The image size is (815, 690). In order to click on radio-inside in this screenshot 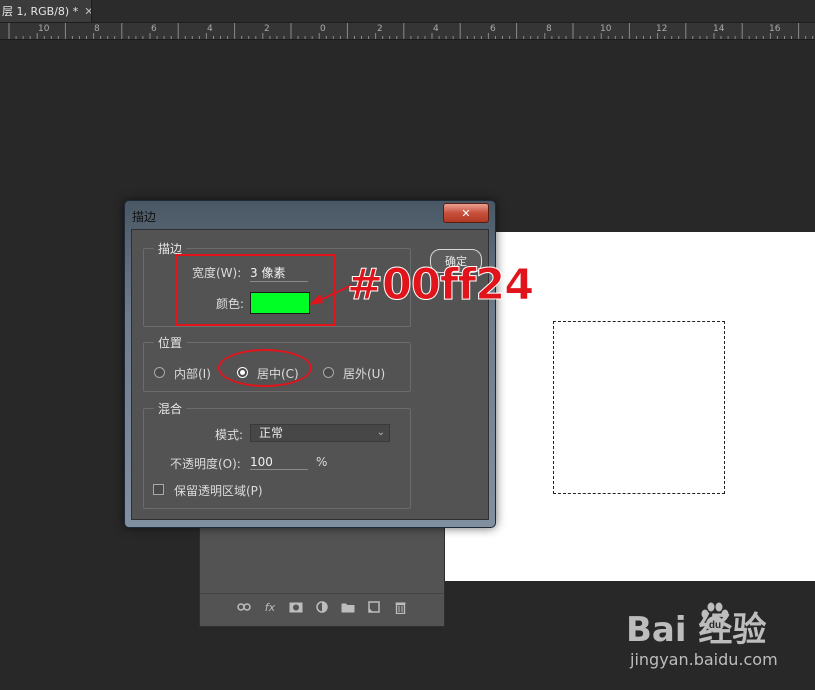, I will do `click(159, 372)`.